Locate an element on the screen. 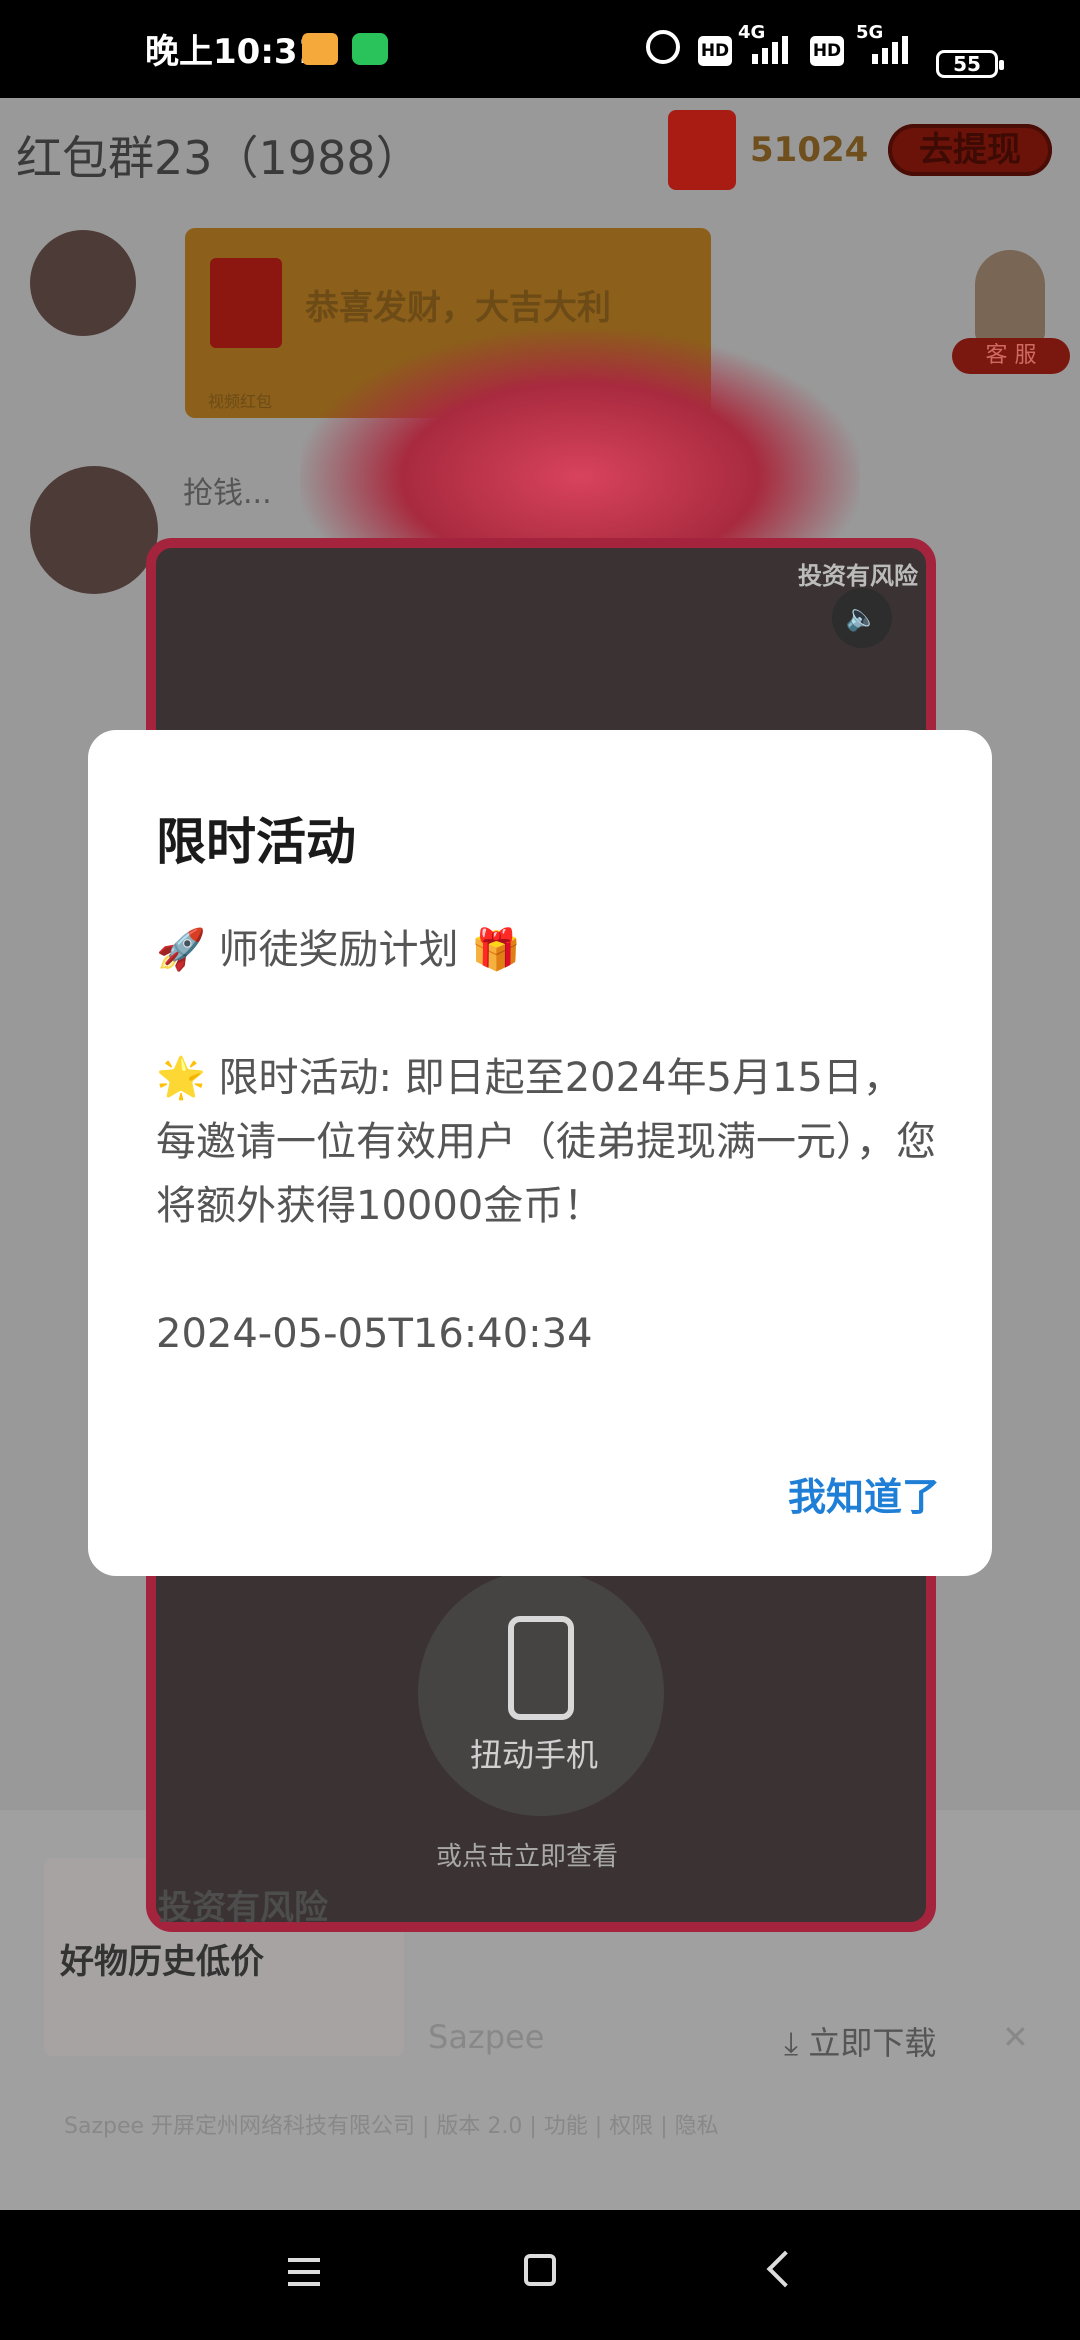 The image size is (1080, 2340). withdraw-button: 去提现 is located at coordinates (970, 150).